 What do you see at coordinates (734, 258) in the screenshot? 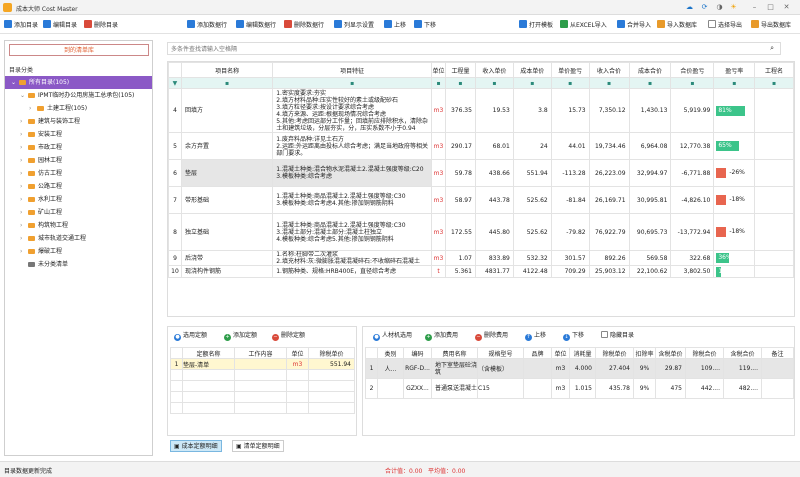
I see `cell-rate: 36%` at bounding box center [734, 258].